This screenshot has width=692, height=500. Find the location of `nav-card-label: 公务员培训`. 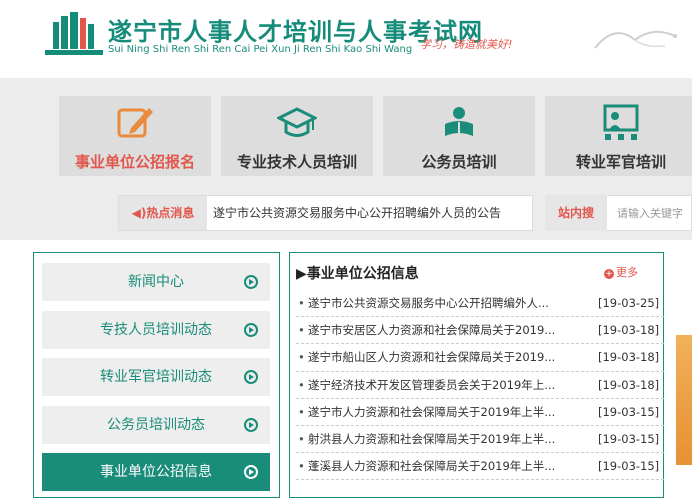

nav-card-label: 公务员培训 is located at coordinates (459, 162).